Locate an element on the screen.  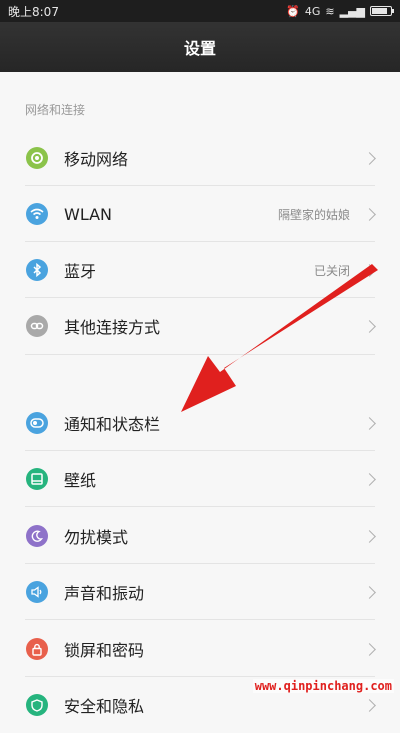
item-value: 隔壁家的姑娘 is located at coordinates (313, 214).